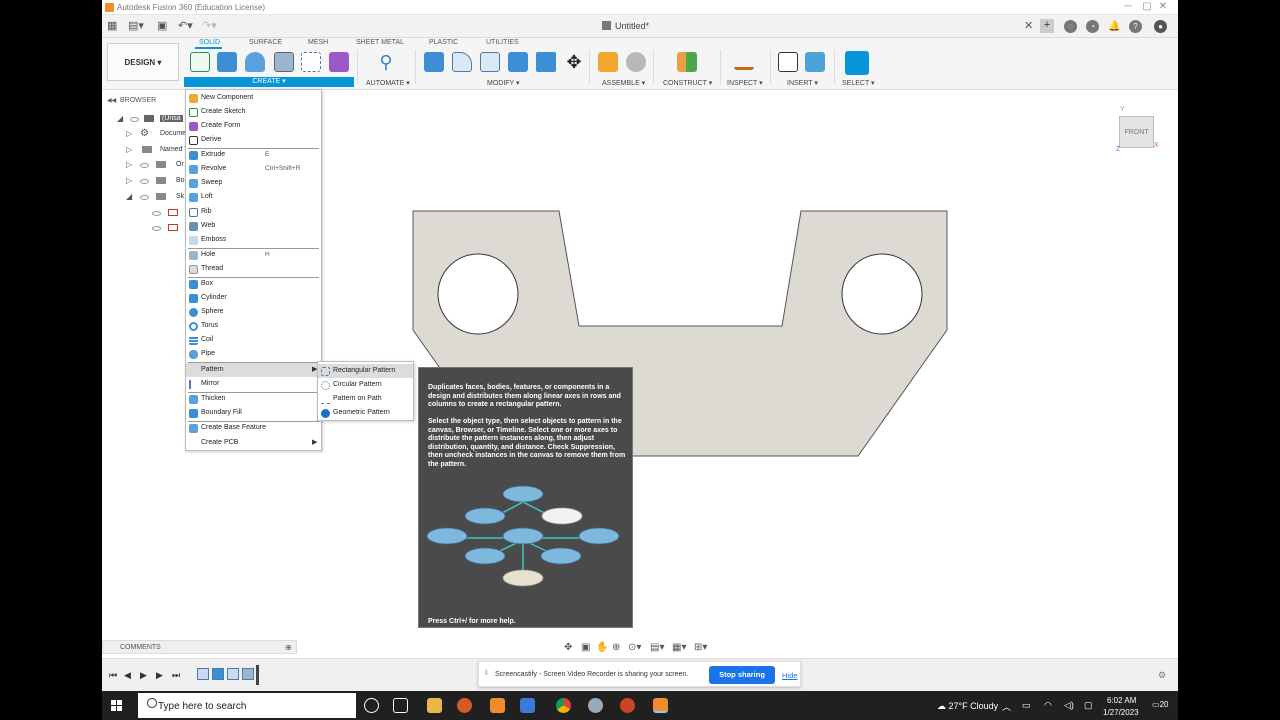  Describe the element at coordinates (1048, 705) in the screenshot. I see `network-icon: ◠` at that location.